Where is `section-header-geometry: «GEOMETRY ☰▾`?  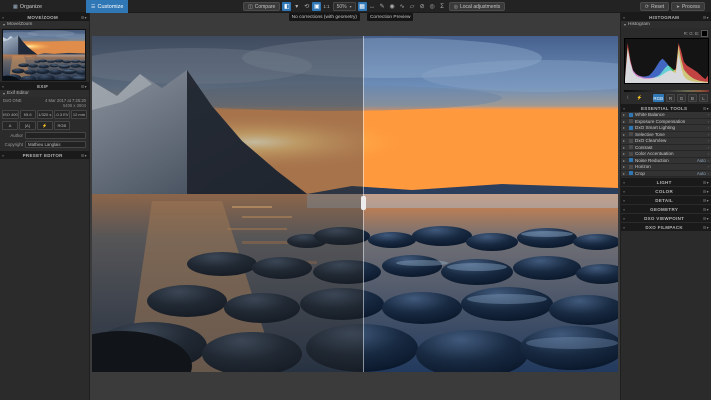
section-header-geometry: «GEOMETRY ☰▾ is located at coordinates (666, 209).